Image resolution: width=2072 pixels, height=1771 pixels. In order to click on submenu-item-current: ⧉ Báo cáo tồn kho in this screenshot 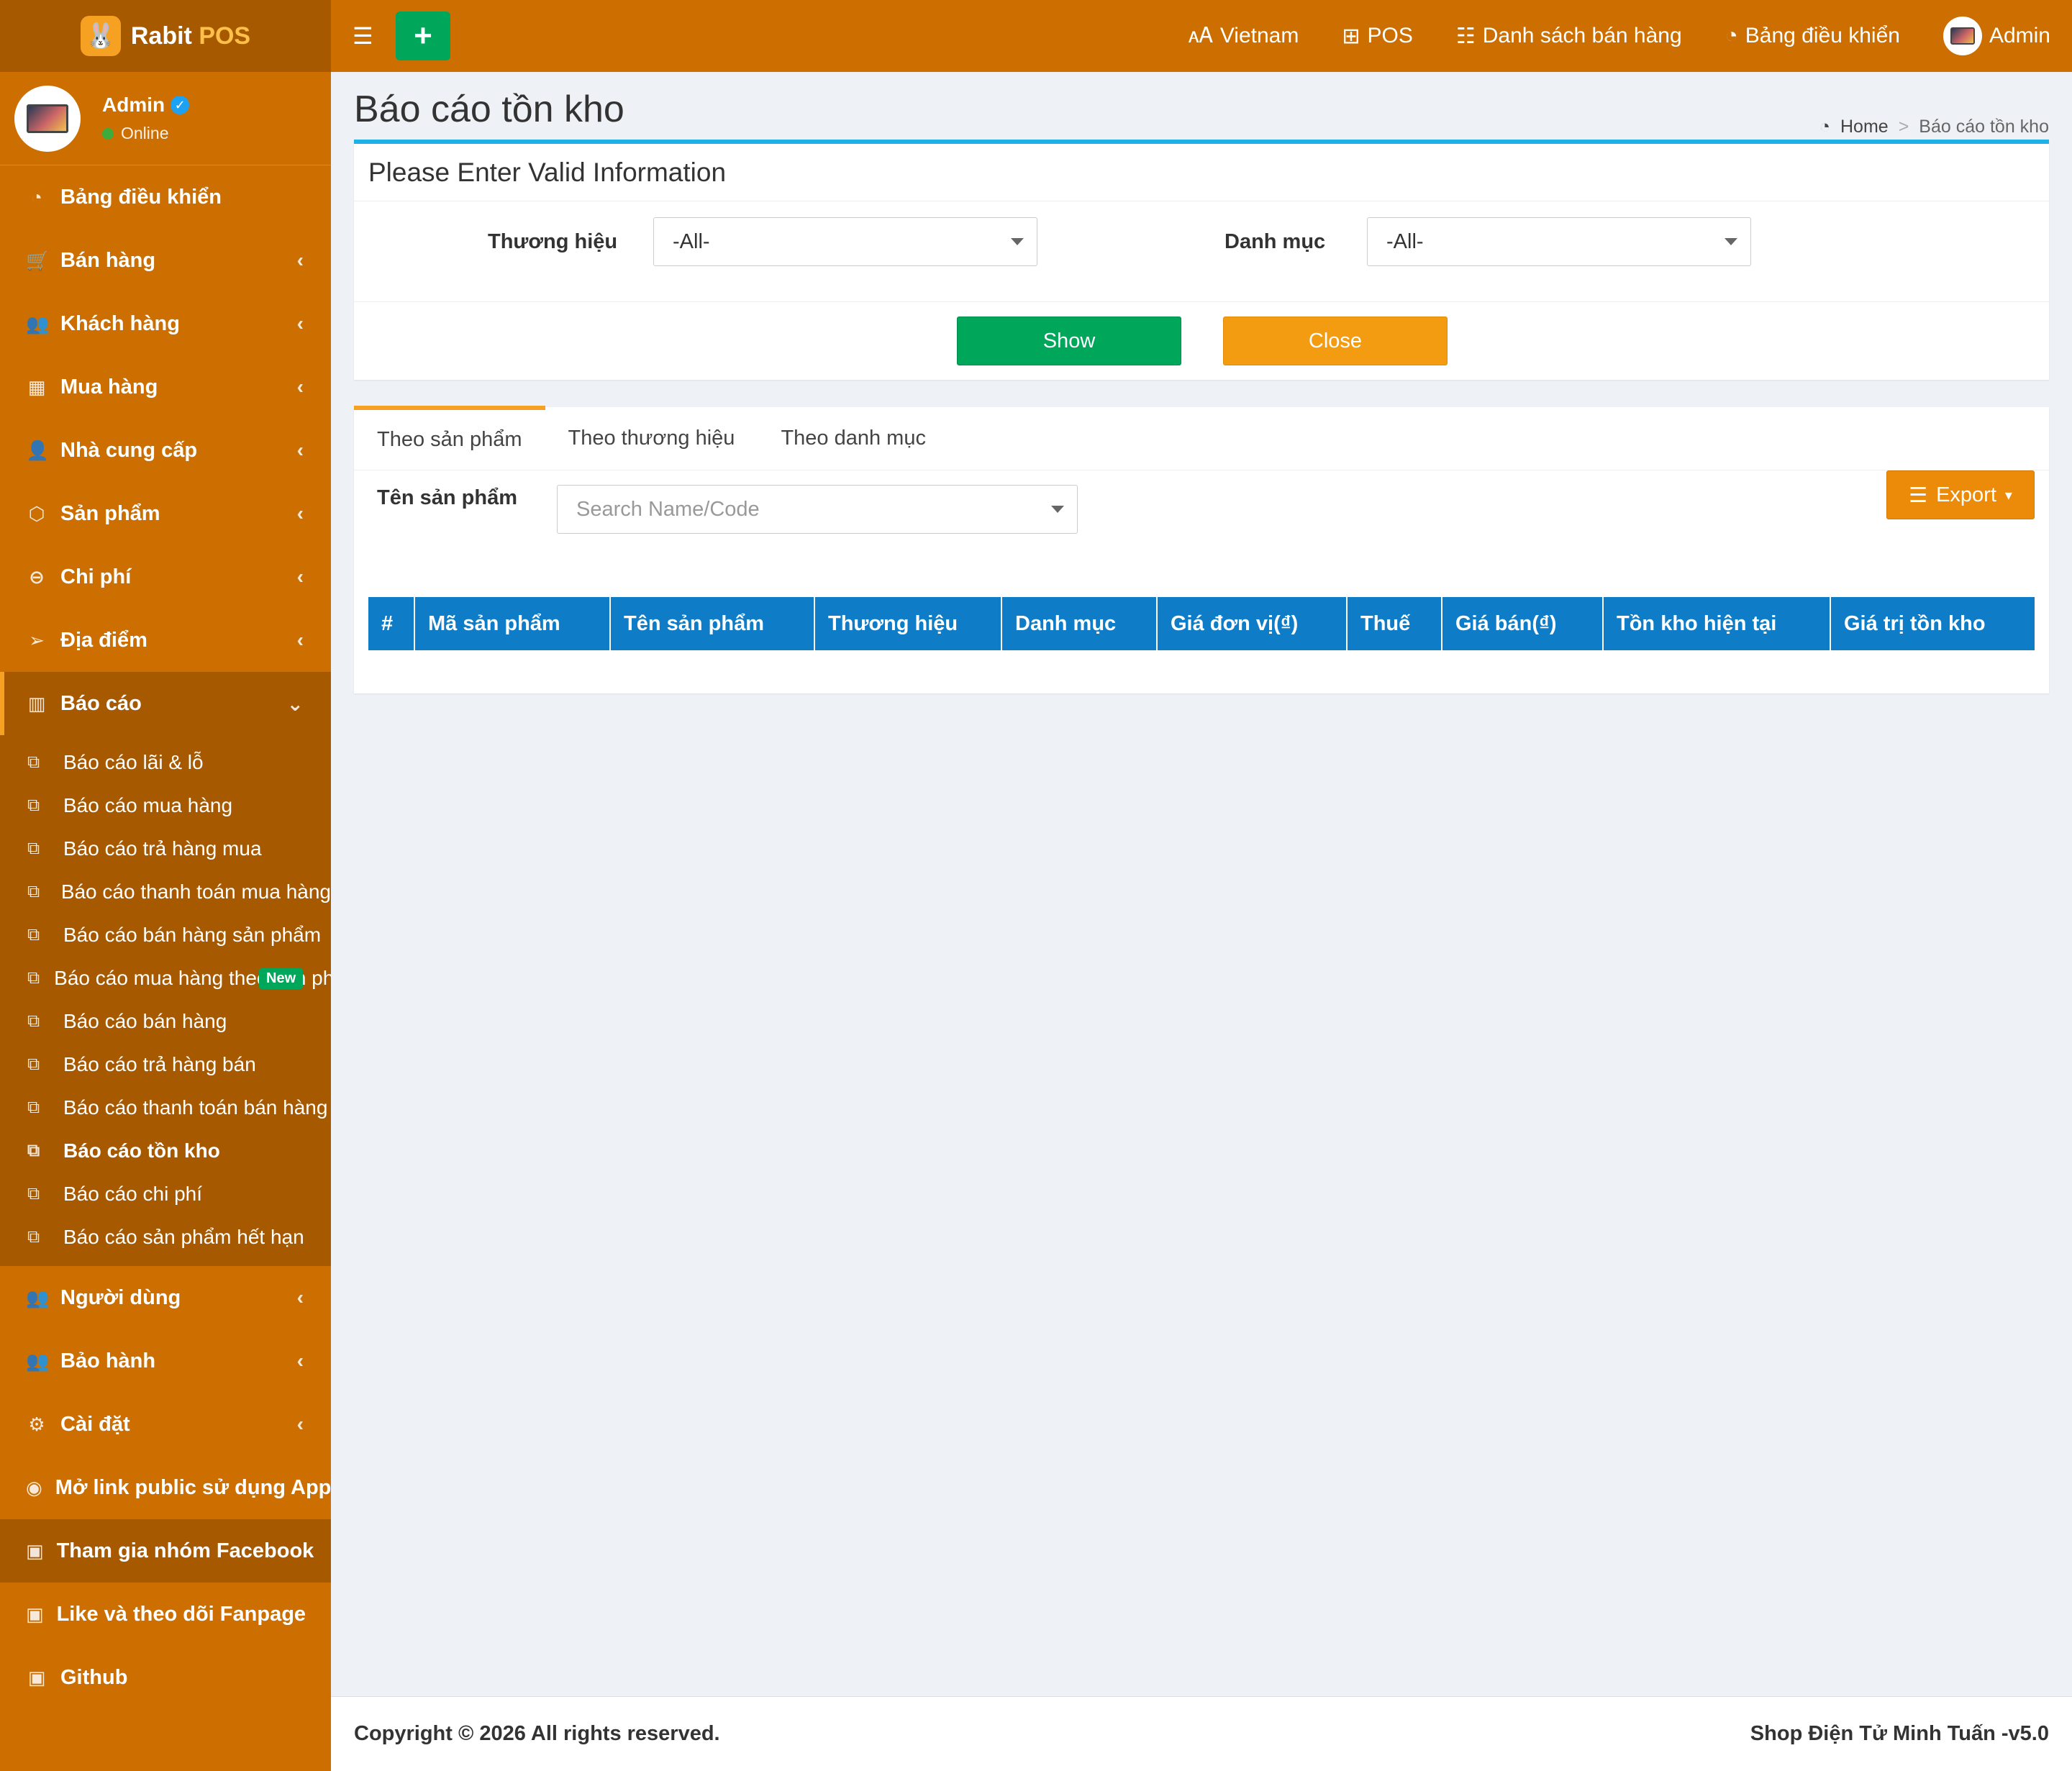, I will do `click(165, 1151)`.